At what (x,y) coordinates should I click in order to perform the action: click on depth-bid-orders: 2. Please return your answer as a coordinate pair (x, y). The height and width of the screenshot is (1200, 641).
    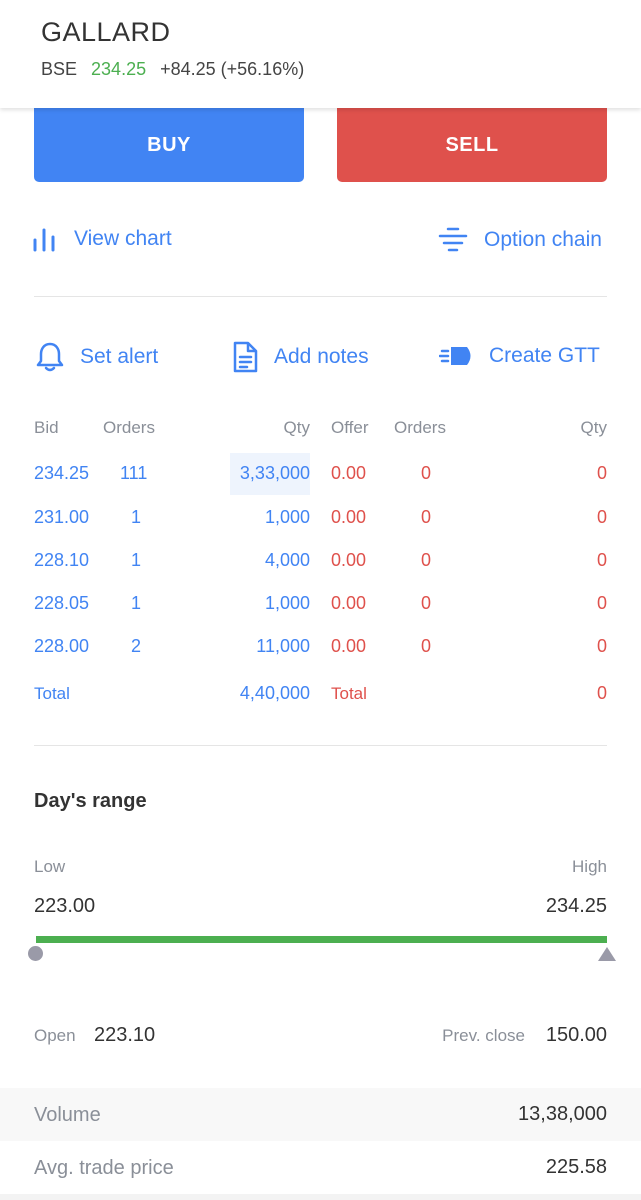
    Looking at the image, I should click on (136, 646).